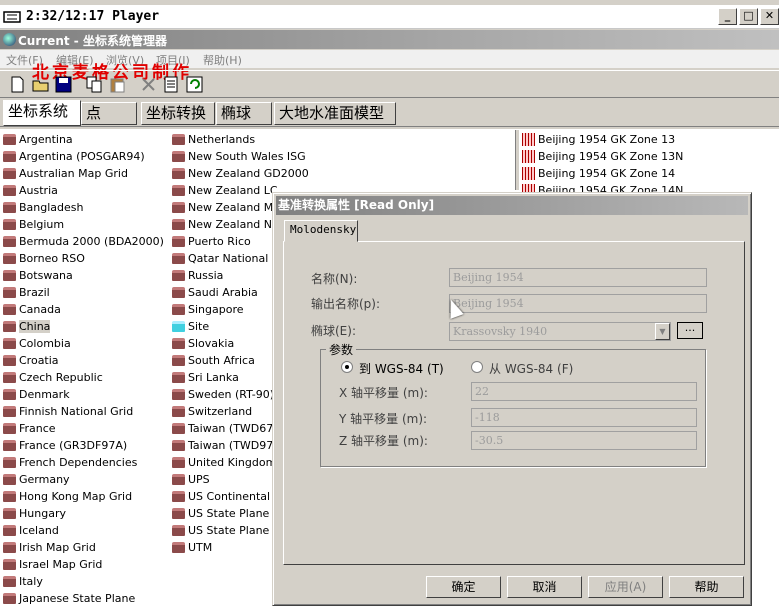  Describe the element at coordinates (389, 84) in the screenshot. I see `toolbar` at that location.